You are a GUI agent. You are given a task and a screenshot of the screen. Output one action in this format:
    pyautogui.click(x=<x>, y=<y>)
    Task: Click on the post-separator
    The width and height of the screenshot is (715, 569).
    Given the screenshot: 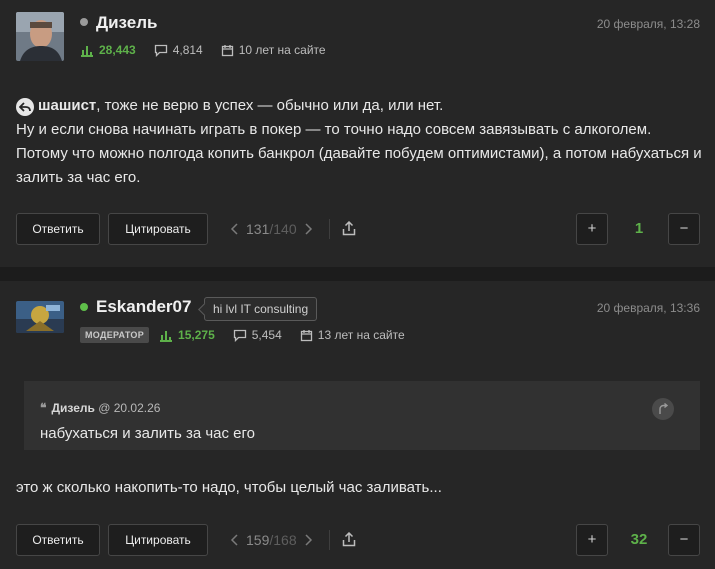 What is the action you would take?
    pyautogui.click(x=357, y=274)
    